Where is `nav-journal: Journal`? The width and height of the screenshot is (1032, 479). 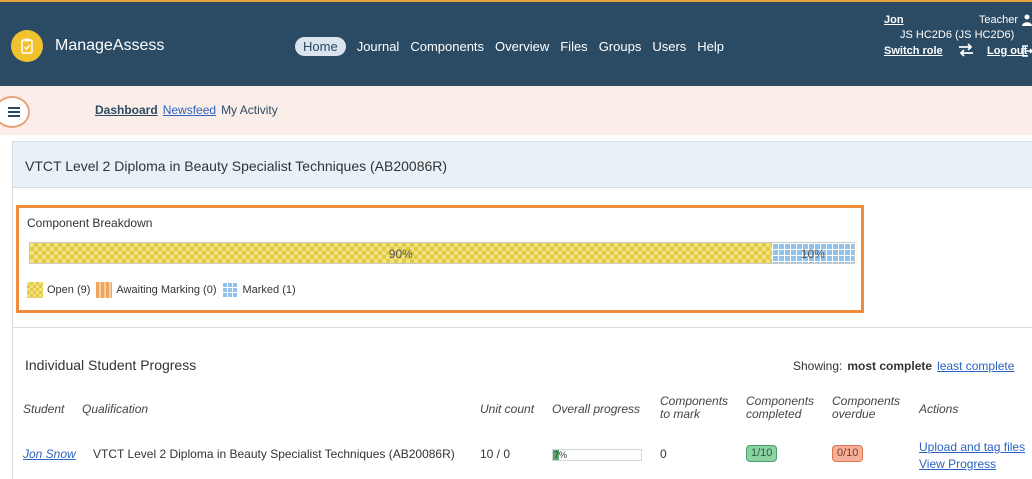 nav-journal: Journal is located at coordinates (378, 46).